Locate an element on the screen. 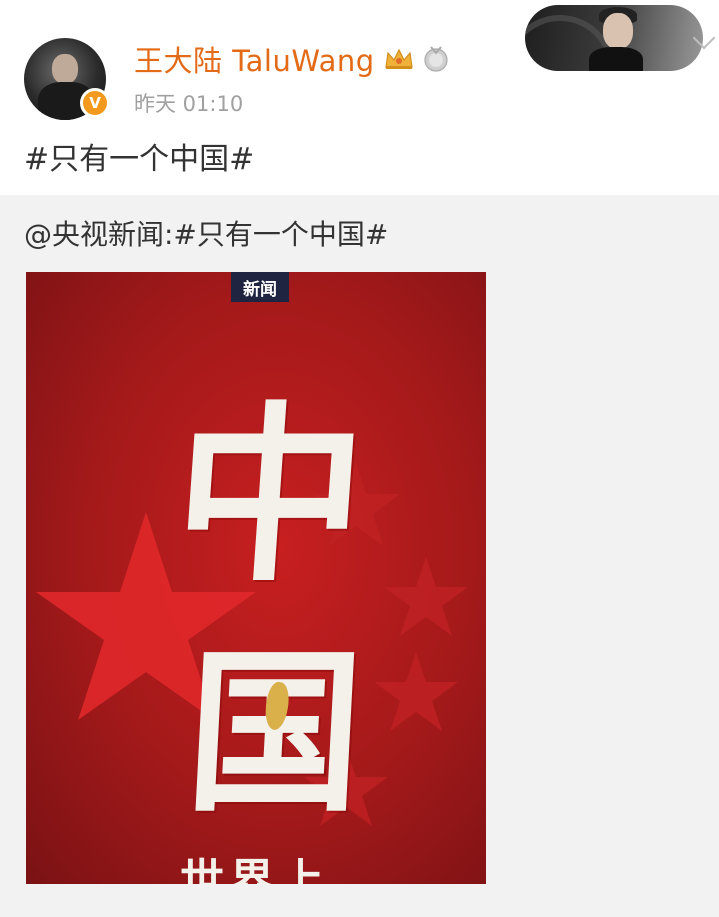 The width and height of the screenshot is (719, 917). crown-icon is located at coordinates (399, 59).